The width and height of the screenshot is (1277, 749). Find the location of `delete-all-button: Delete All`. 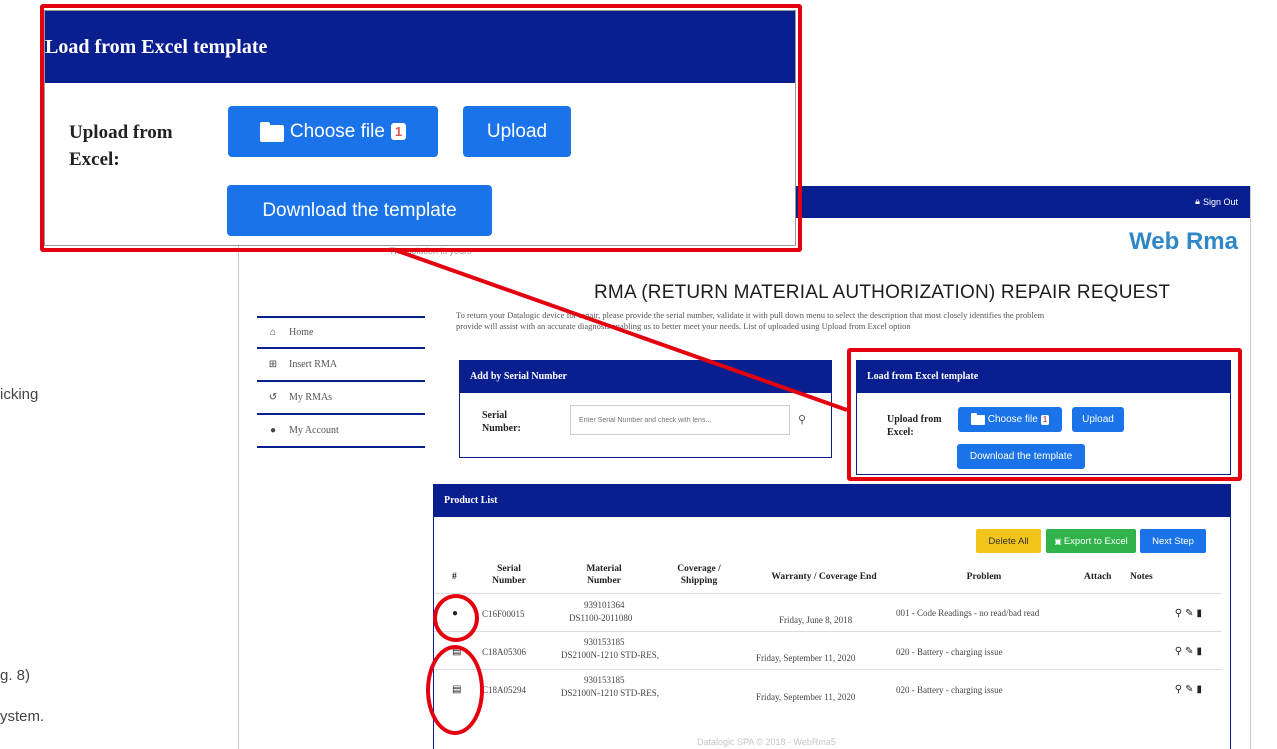

delete-all-button: Delete All is located at coordinates (1008, 541).